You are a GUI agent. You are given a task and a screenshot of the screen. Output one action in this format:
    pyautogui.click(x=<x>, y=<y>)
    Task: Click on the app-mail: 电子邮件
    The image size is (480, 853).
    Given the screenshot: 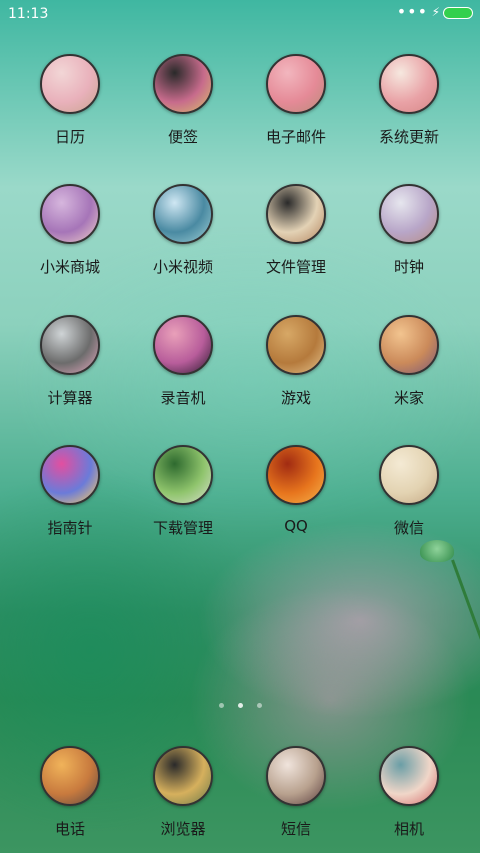 What is the action you would take?
    pyautogui.click(x=296, y=100)
    